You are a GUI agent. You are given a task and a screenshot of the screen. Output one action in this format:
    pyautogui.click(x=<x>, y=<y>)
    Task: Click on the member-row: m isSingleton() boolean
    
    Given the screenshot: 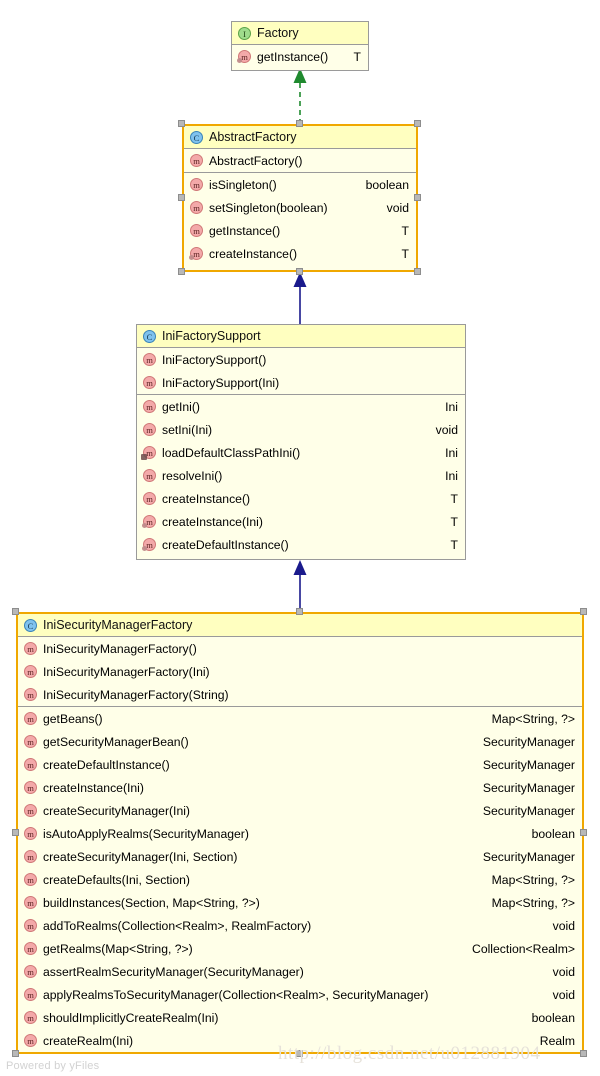 What is the action you would take?
    pyautogui.click(x=300, y=184)
    